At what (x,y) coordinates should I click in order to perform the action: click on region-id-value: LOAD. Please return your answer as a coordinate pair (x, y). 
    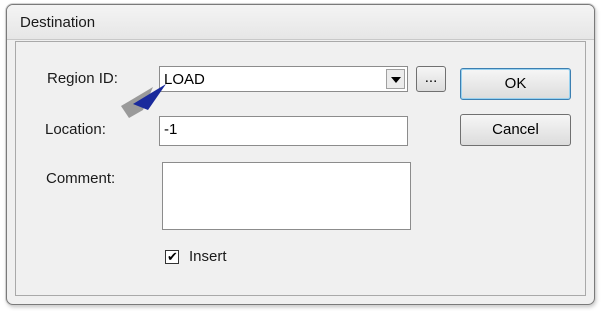
    Looking at the image, I should click on (184, 79).